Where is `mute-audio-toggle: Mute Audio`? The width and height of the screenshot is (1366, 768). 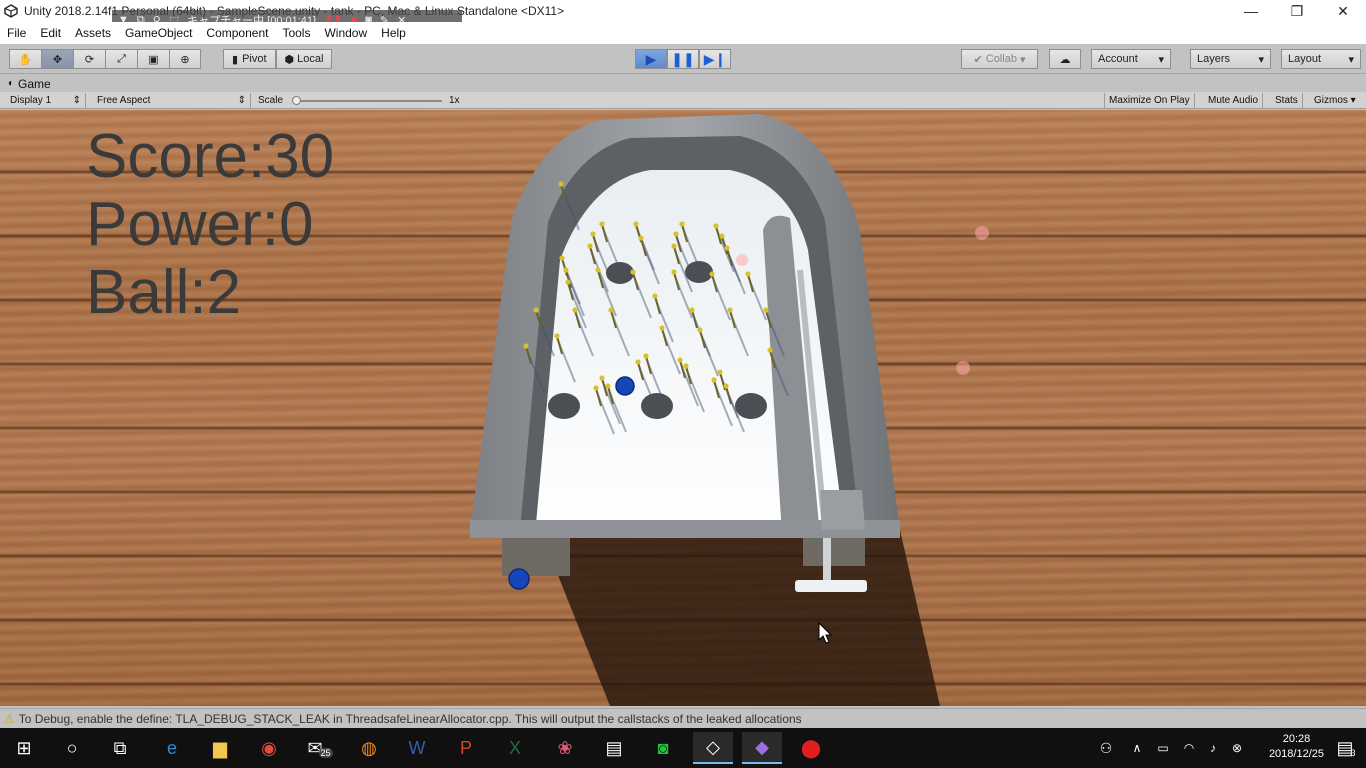
mute-audio-toggle: Mute Audio is located at coordinates (1234, 100).